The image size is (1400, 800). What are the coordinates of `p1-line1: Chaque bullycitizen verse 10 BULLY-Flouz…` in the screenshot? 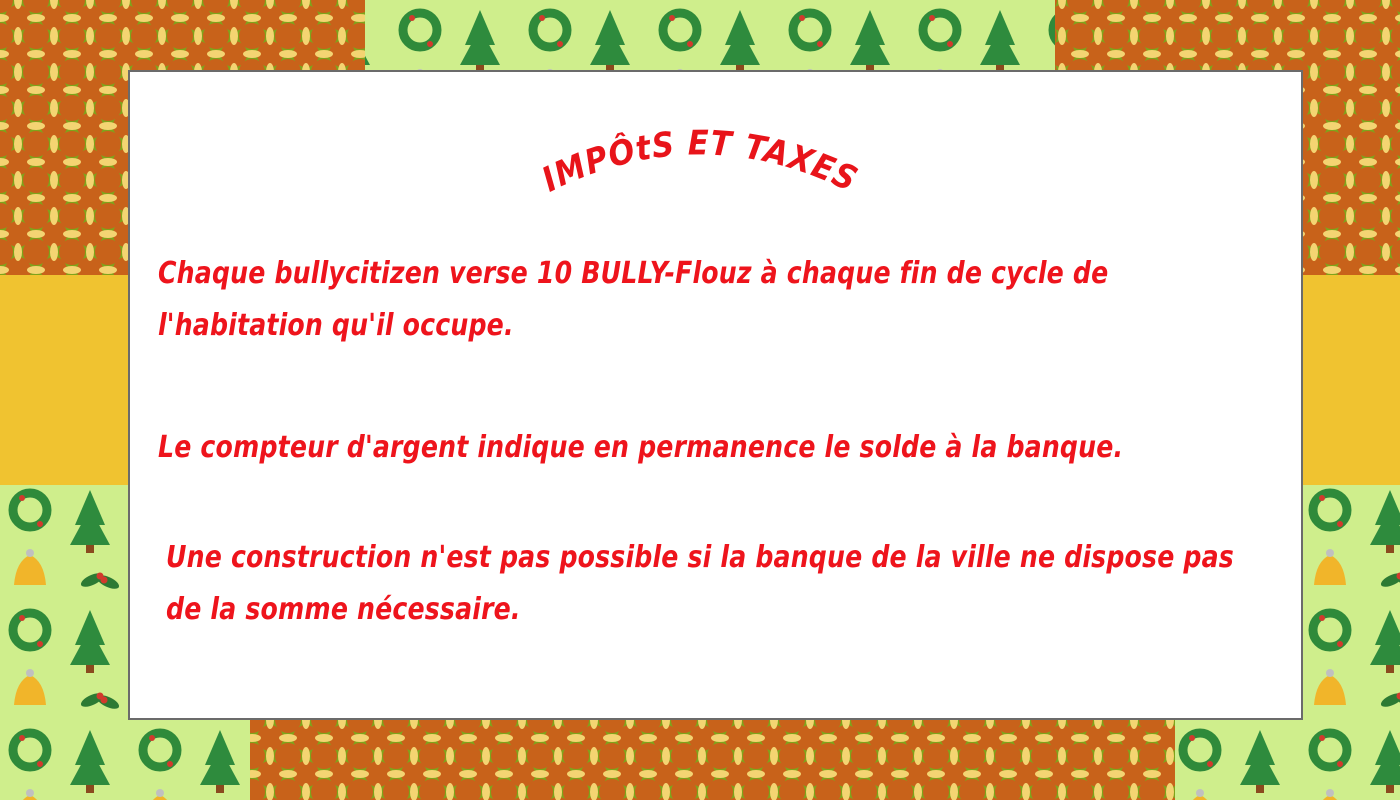 It's located at (633, 273).